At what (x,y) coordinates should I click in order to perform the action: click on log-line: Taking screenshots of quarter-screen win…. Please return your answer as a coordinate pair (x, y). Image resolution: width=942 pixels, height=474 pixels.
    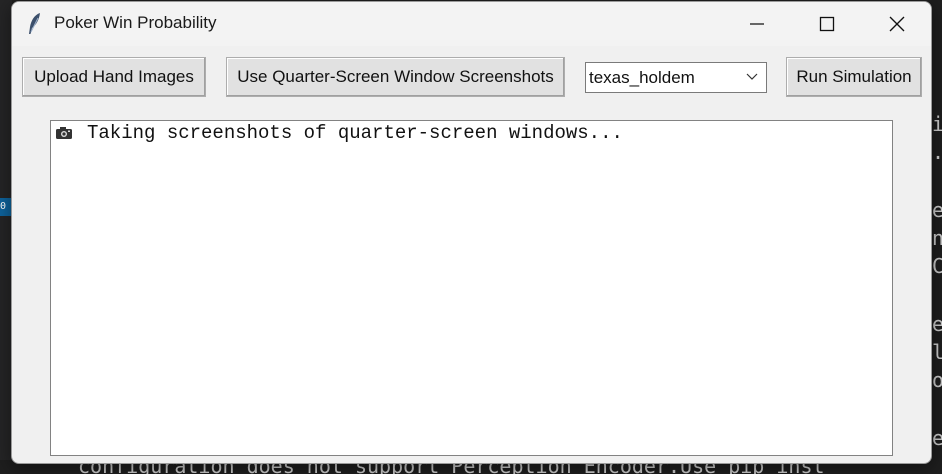
    Looking at the image, I should click on (338, 133).